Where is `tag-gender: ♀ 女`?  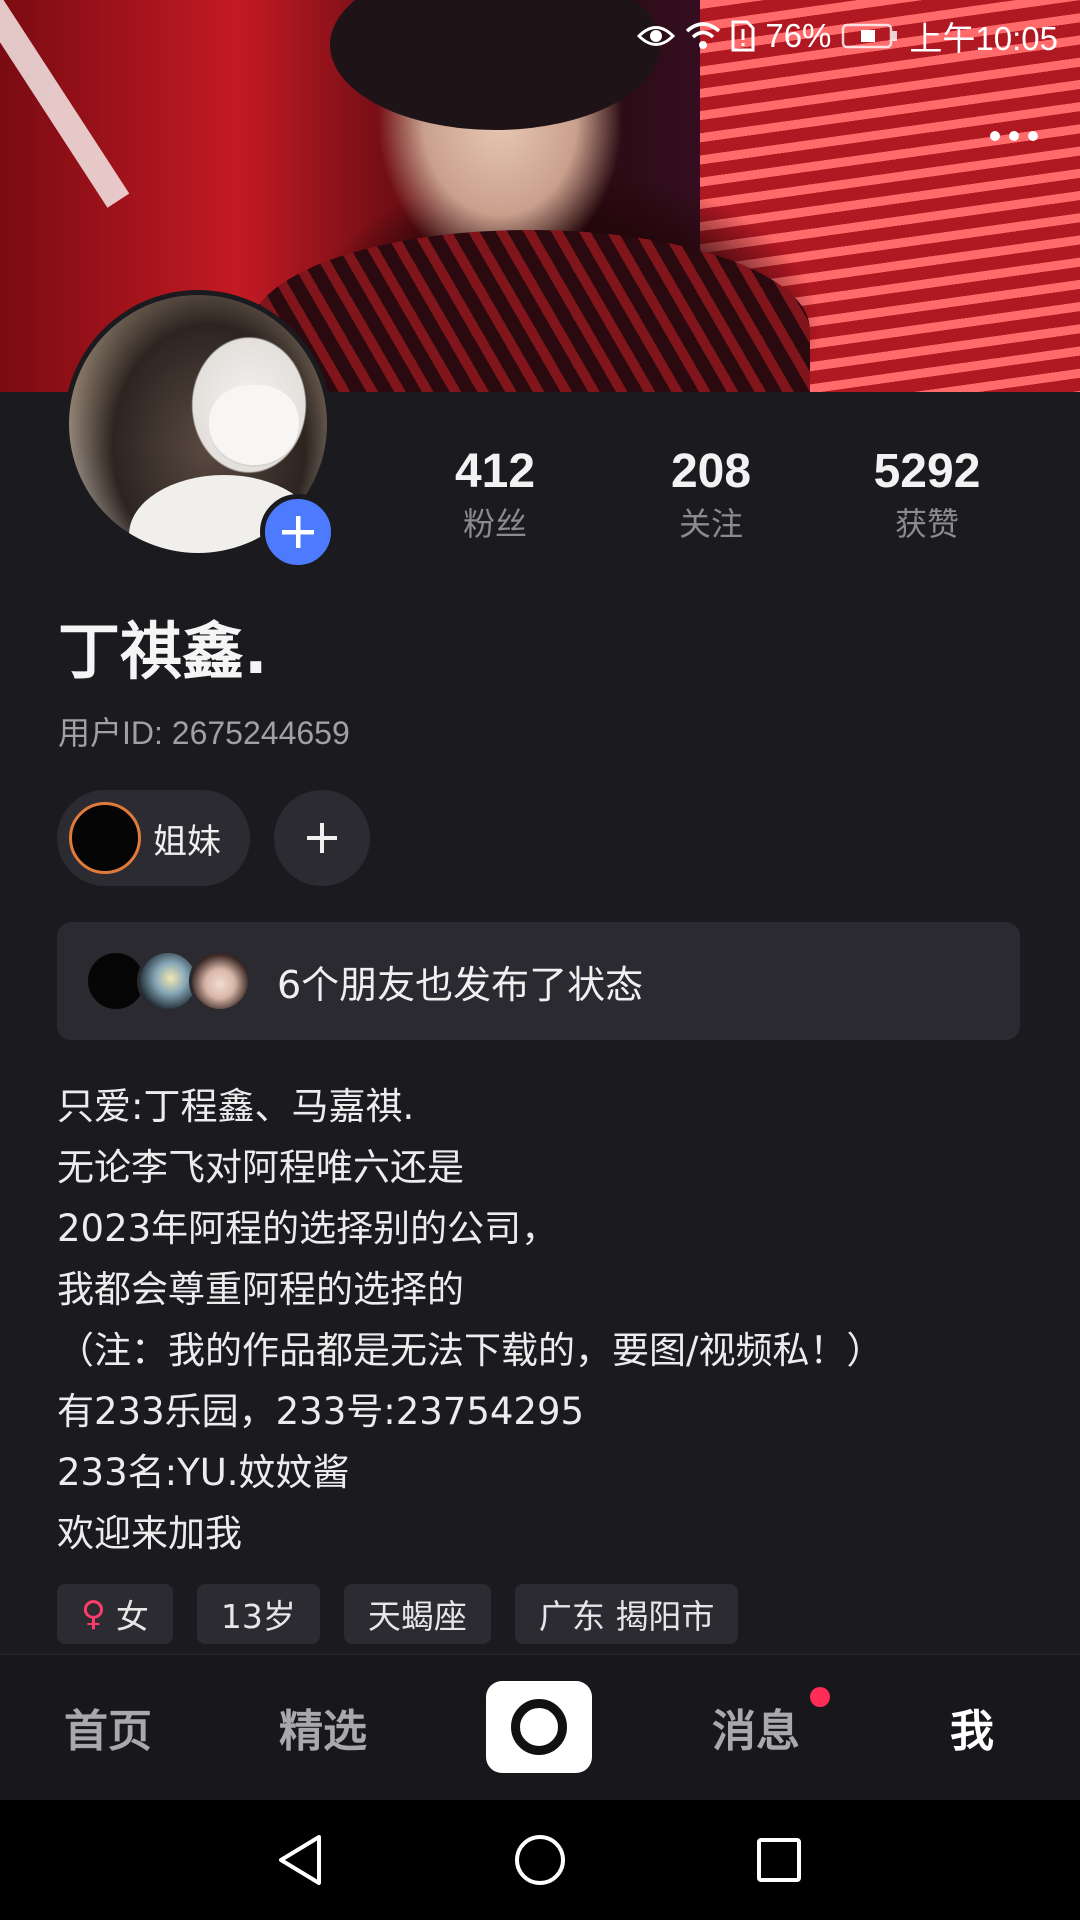 tag-gender: ♀ 女 is located at coordinates (115, 1614).